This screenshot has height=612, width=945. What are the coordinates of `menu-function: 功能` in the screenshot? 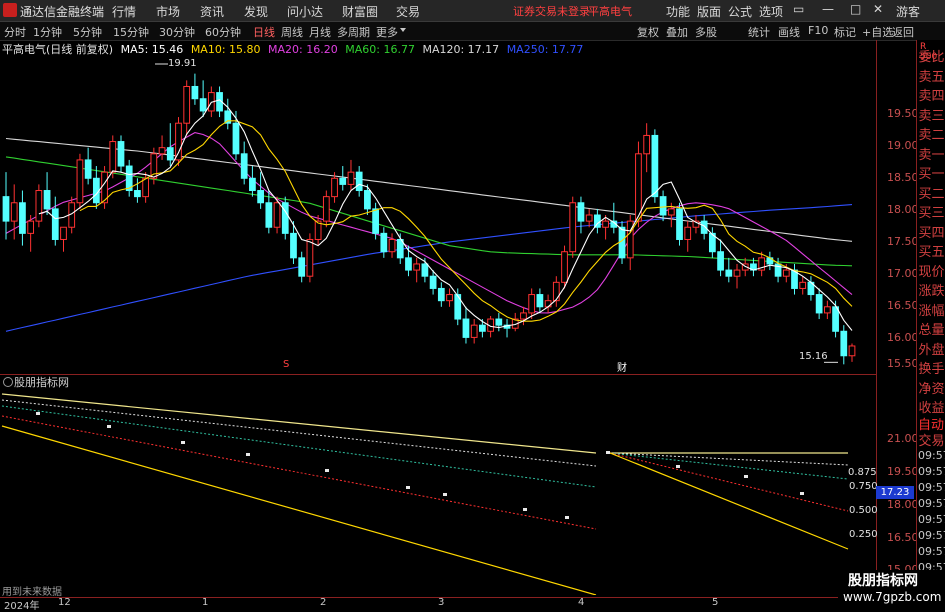 It's located at (678, 11).